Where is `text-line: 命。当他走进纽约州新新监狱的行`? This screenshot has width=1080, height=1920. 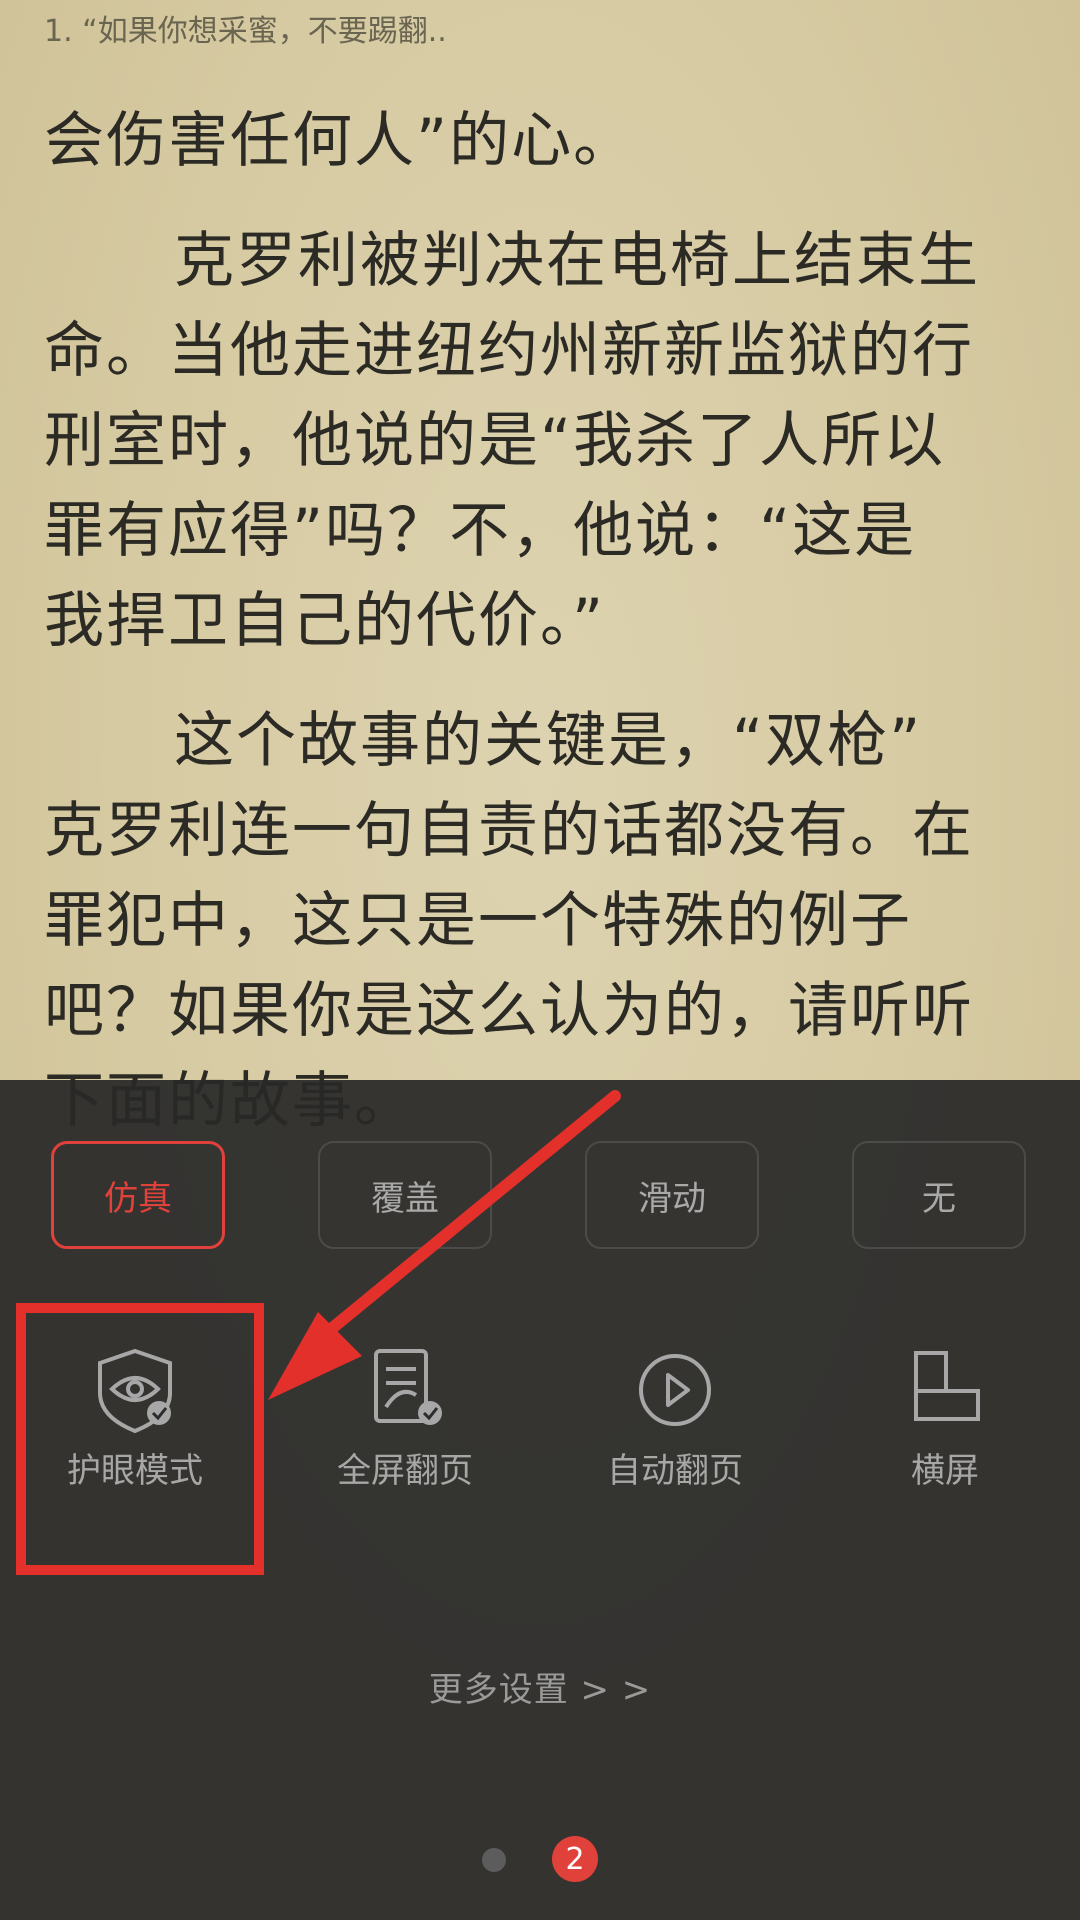 text-line: 命。当他走进纽约州新新监狱的行 is located at coordinates (509, 351).